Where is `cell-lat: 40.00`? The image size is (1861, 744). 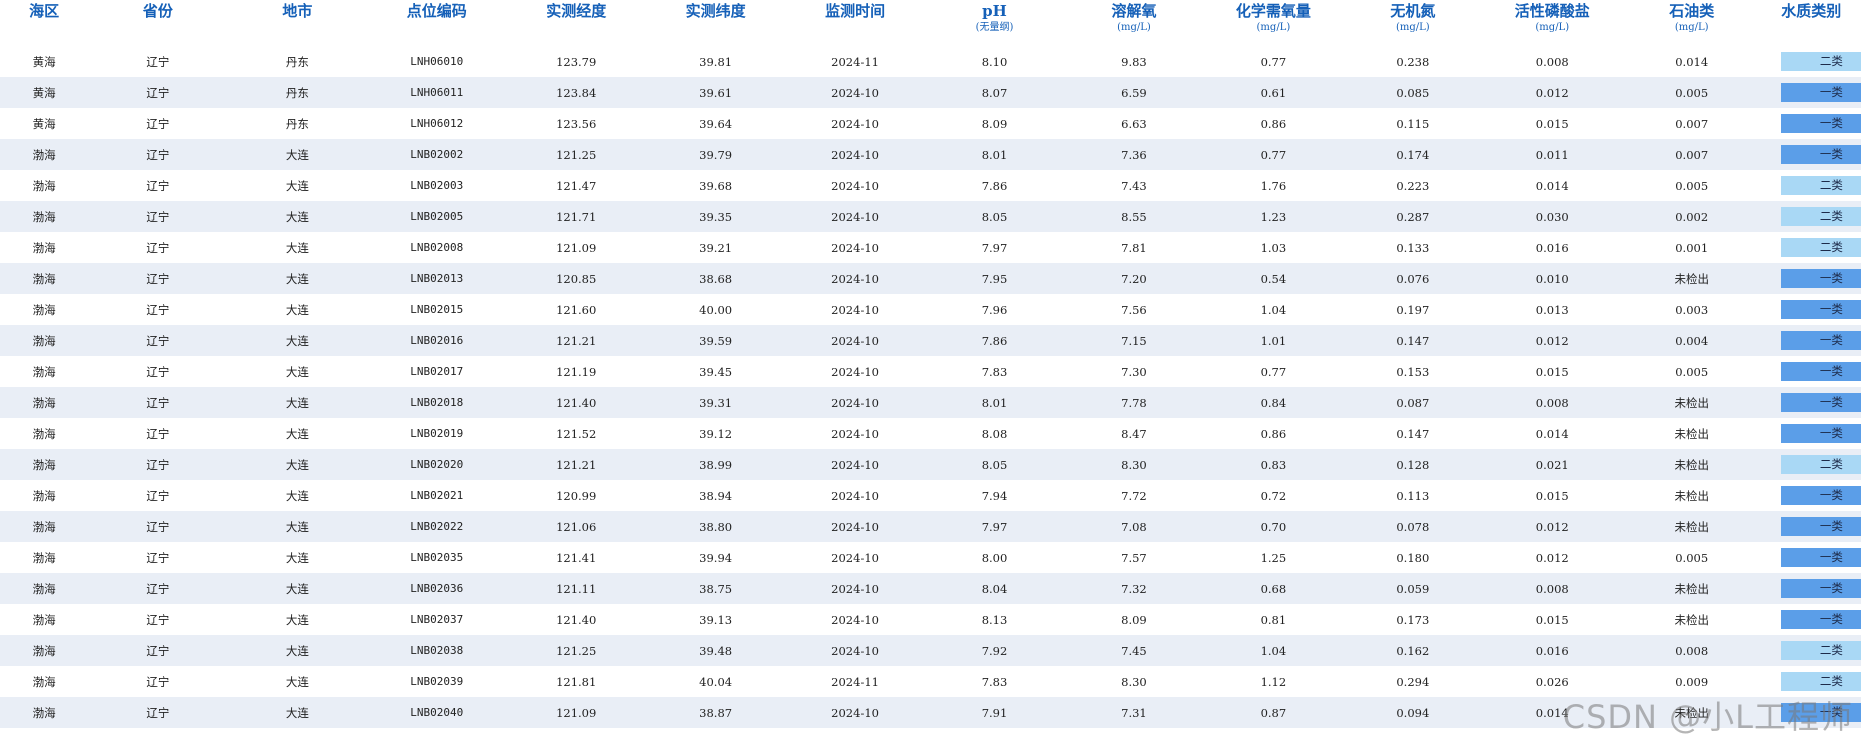
cell-lat: 40.00 is located at coordinates (716, 309).